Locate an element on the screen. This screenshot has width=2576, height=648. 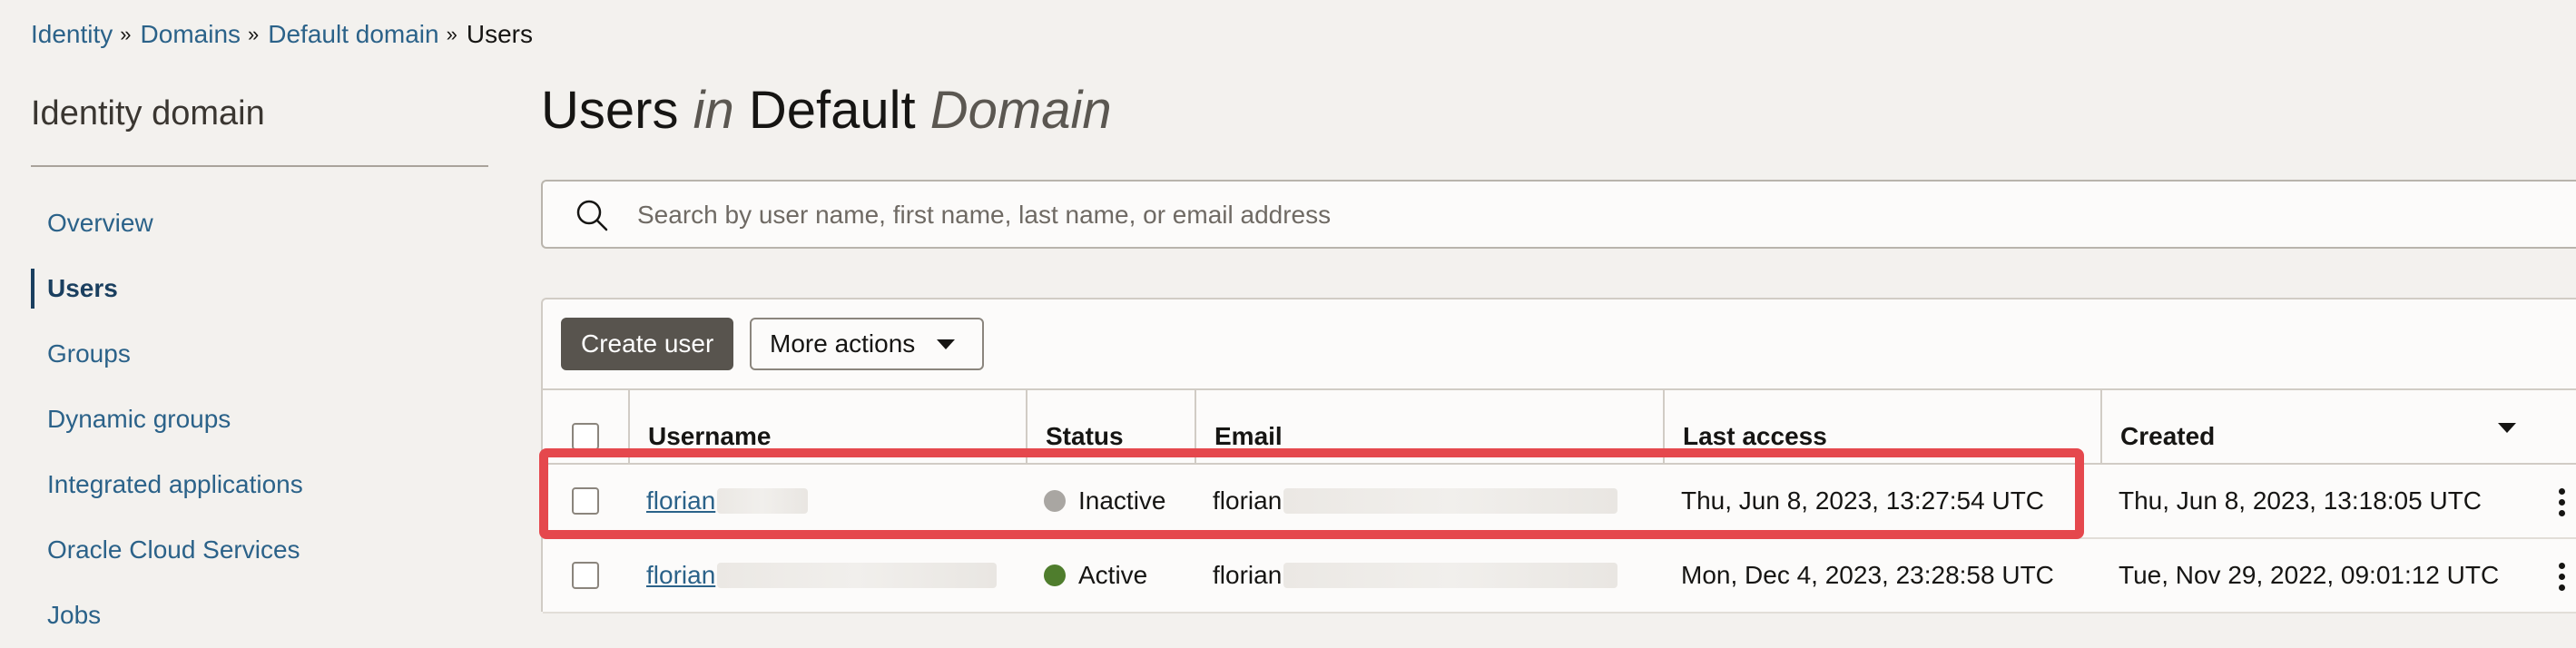
last-access-cell: Mon, Dec 4, 2023, 23:28:58 UTC is located at coordinates (1867, 575).